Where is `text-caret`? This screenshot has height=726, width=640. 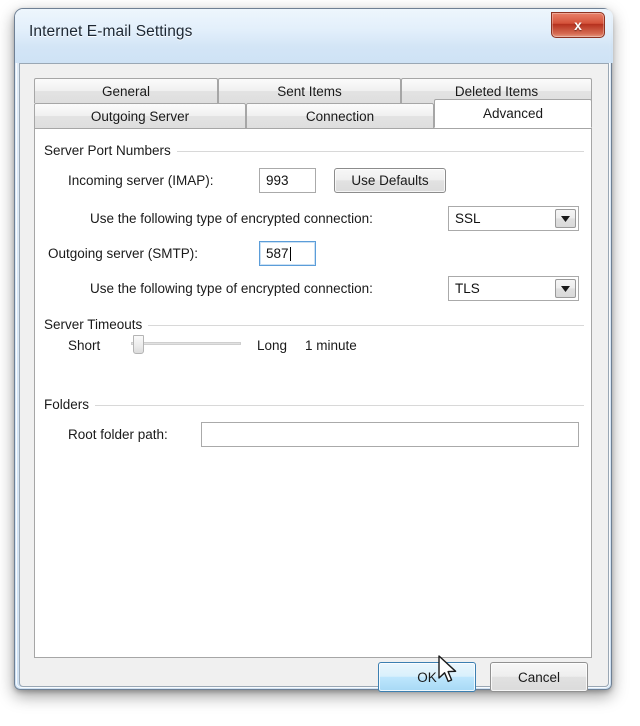
text-caret is located at coordinates (290, 253).